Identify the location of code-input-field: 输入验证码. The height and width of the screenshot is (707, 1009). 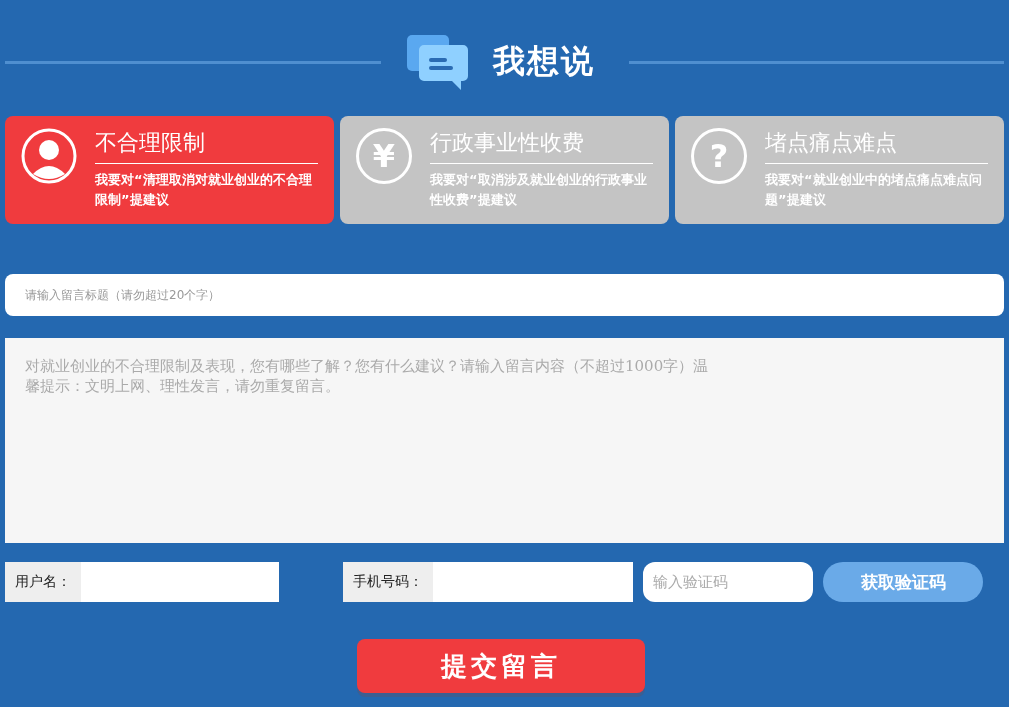
(728, 582).